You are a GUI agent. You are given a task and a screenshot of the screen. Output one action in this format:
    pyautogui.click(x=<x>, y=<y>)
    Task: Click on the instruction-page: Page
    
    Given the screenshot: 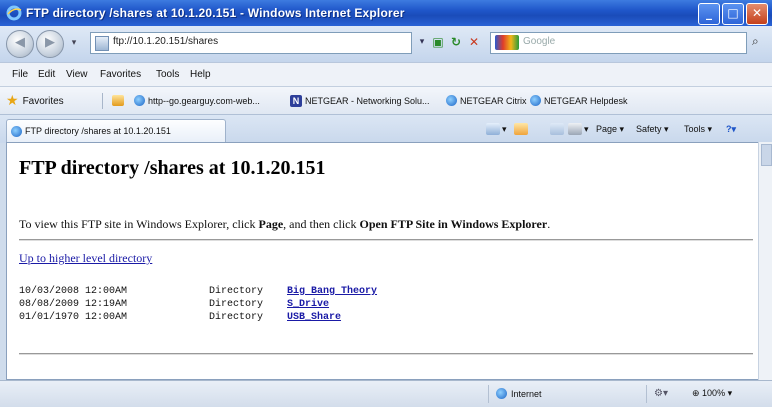 What is the action you would take?
    pyautogui.click(x=271, y=224)
    